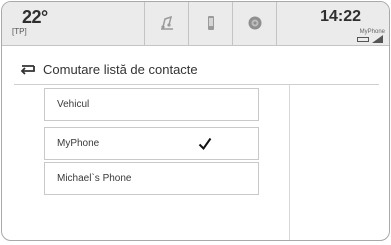 Image resolution: width=391 pixels, height=245 pixels. I want to click on list-item-label: MyPhone, so click(78, 143).